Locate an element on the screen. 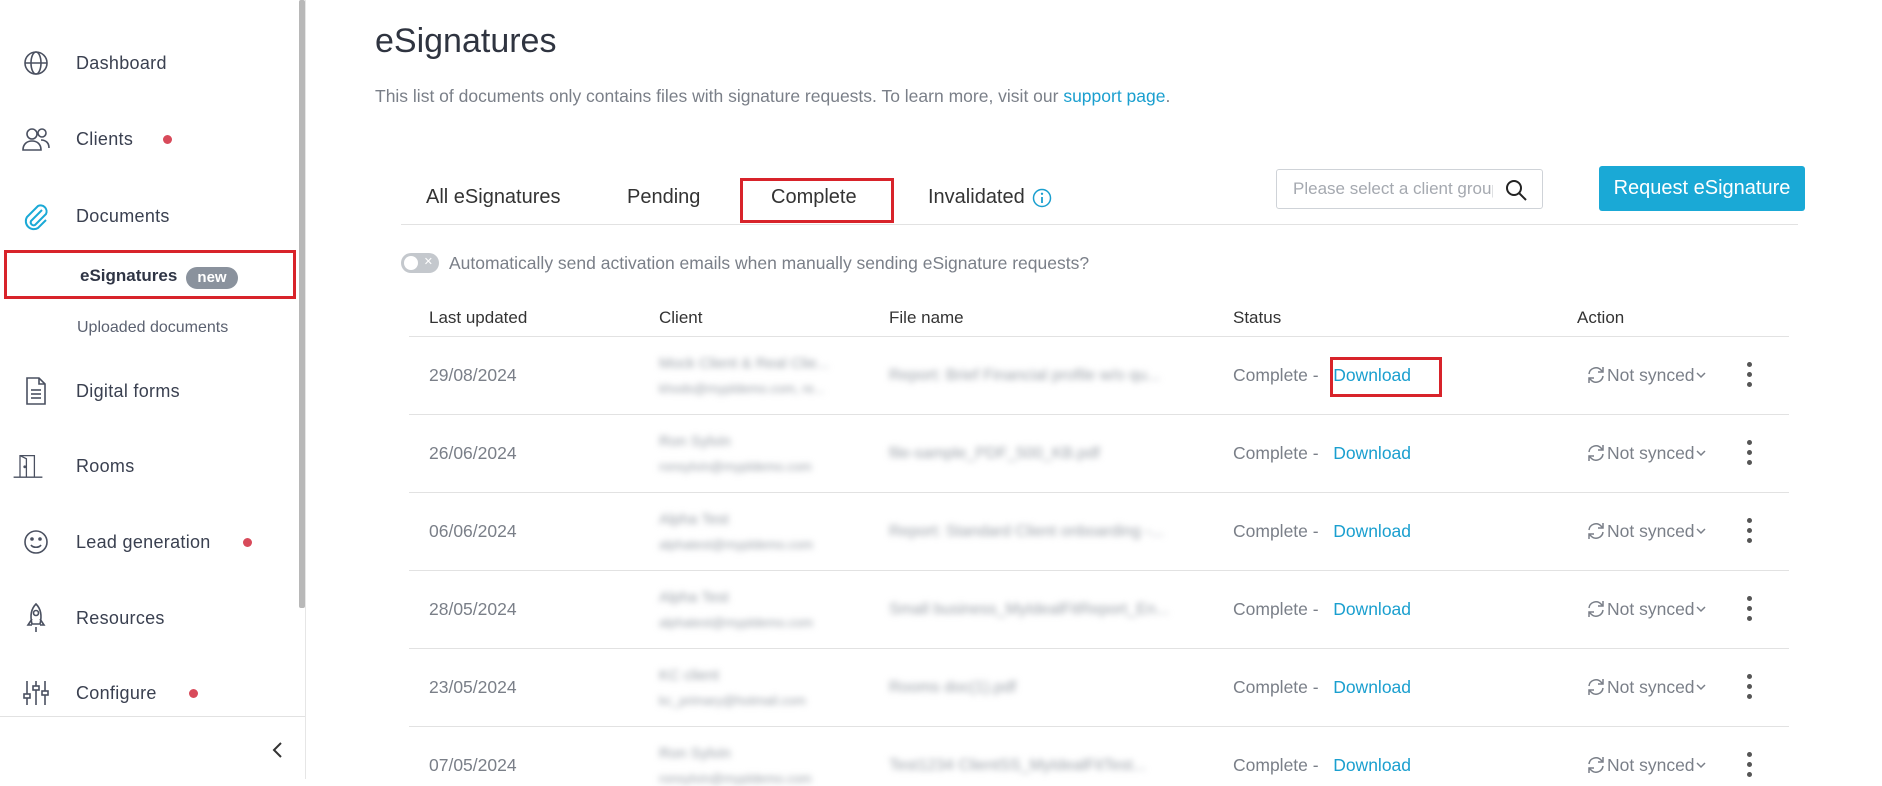 This screenshot has width=1882, height=786. request-esignature-button: Request eSignature is located at coordinates (1702, 188).